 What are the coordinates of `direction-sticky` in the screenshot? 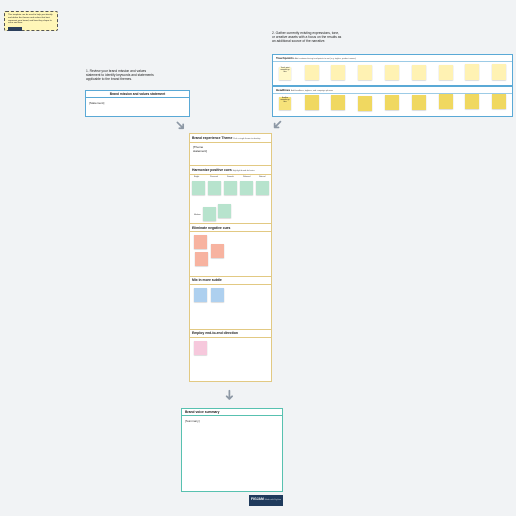 It's located at (200, 348).